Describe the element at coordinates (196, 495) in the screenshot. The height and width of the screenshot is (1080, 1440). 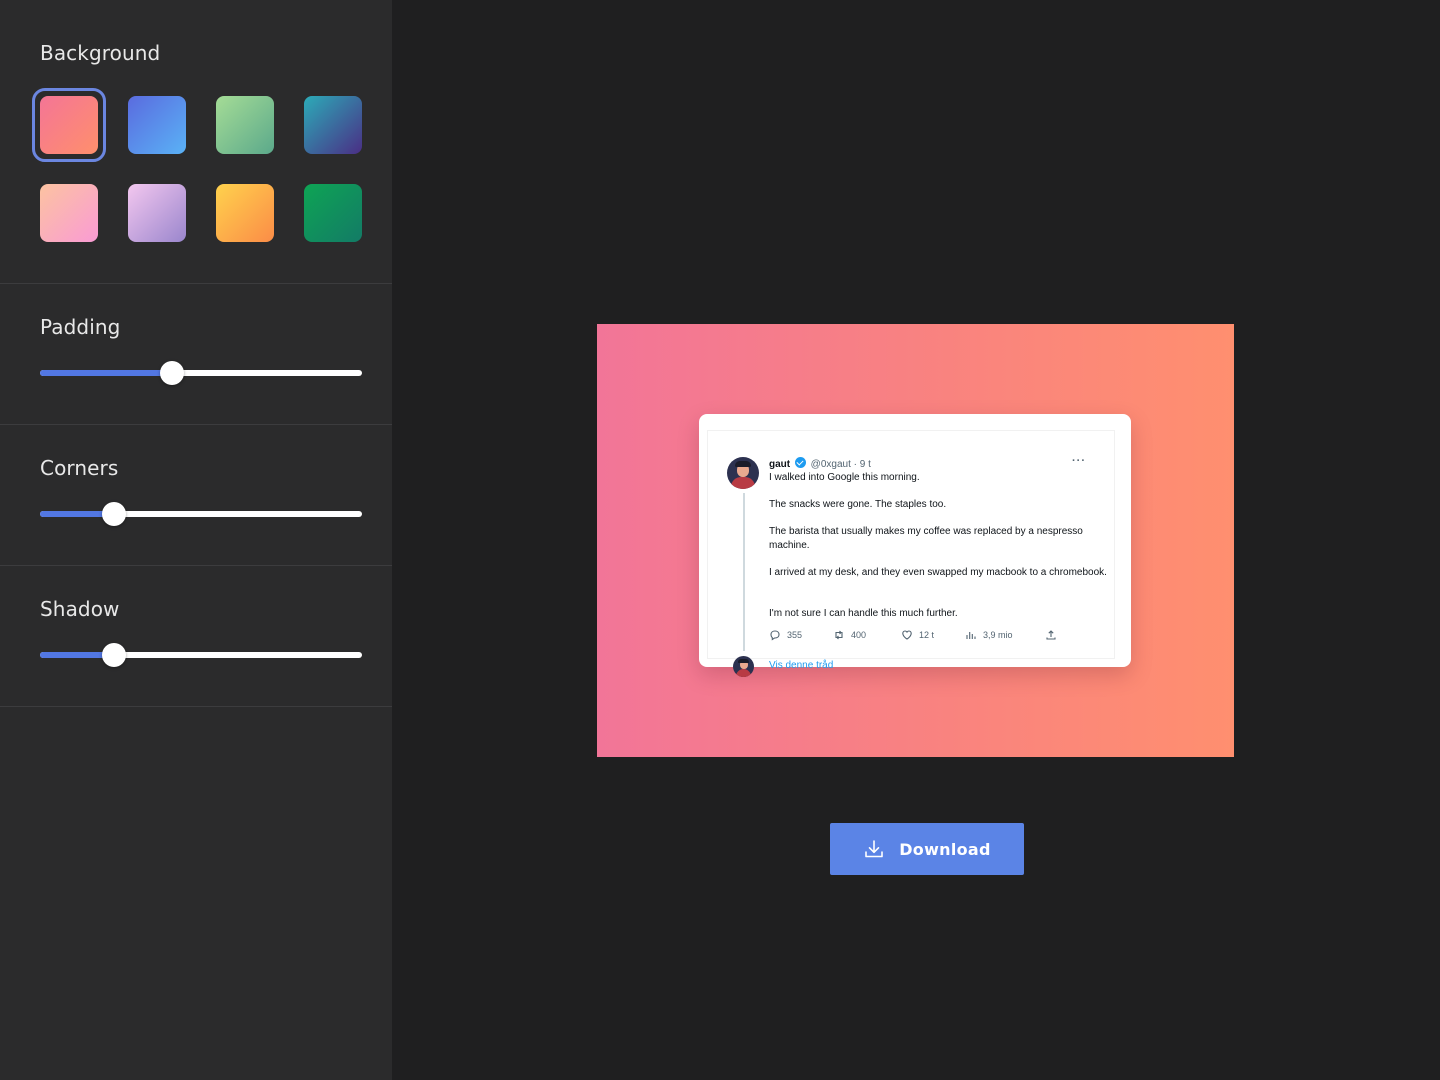
I see `corners-section: Corners` at that location.